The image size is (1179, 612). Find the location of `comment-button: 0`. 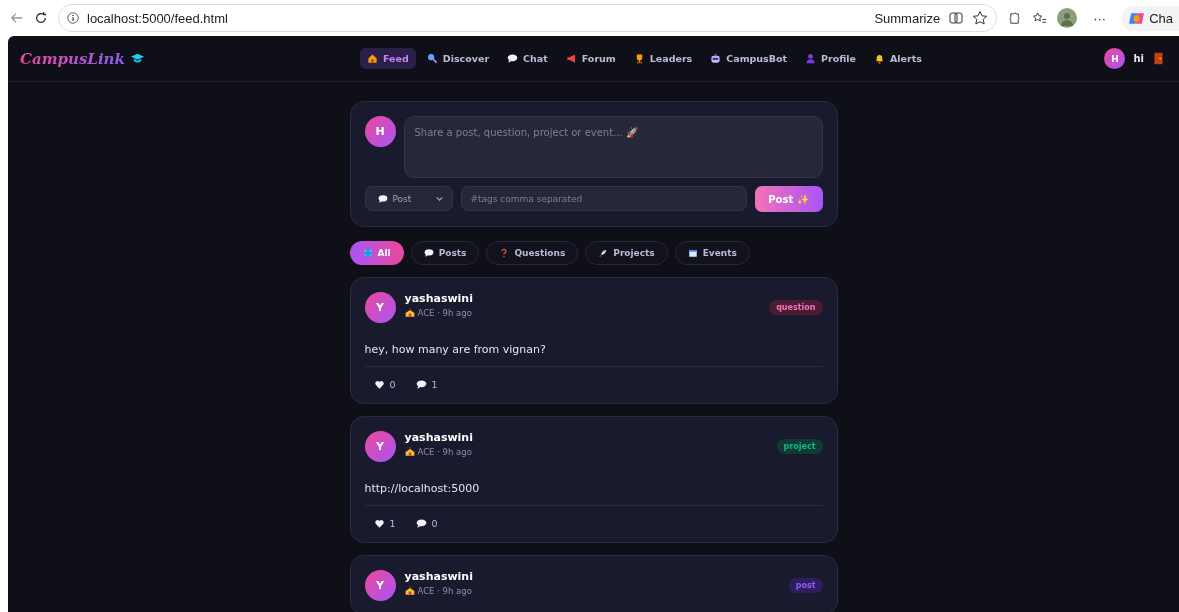

comment-button: 0 is located at coordinates (426, 523).